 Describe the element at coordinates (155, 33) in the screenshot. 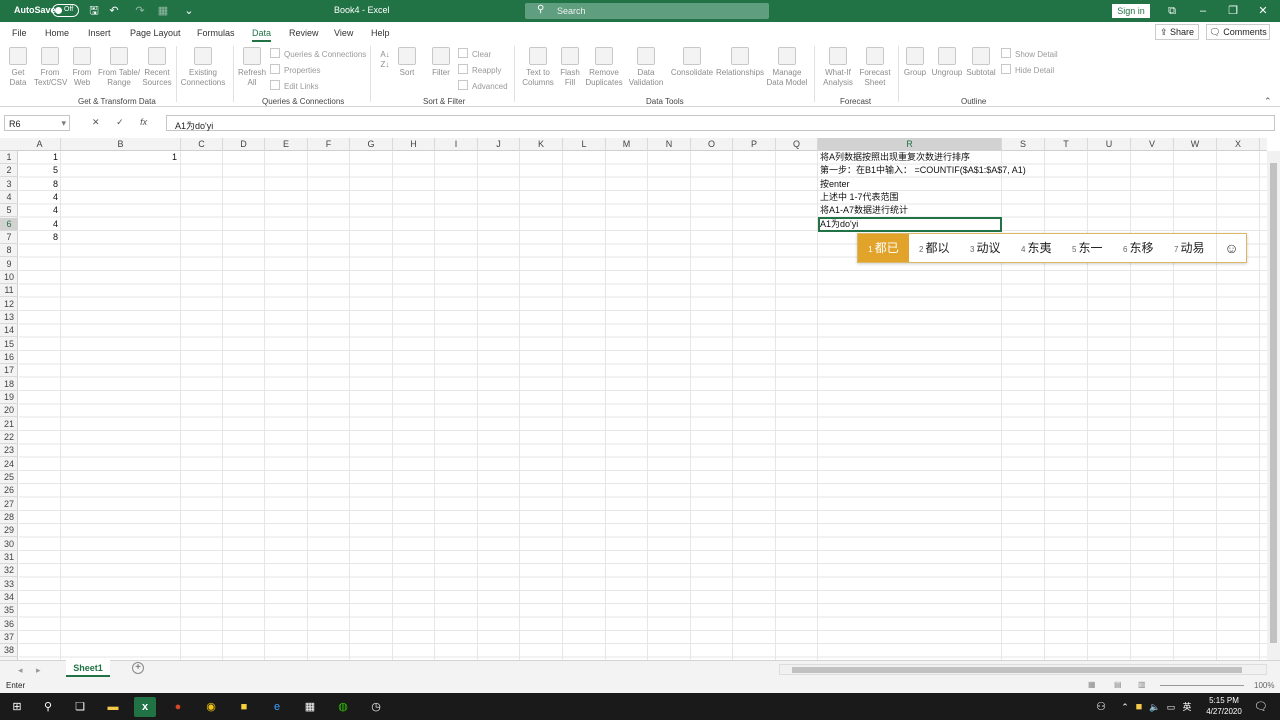

I see `tab-page-layout: Page Layout` at that location.